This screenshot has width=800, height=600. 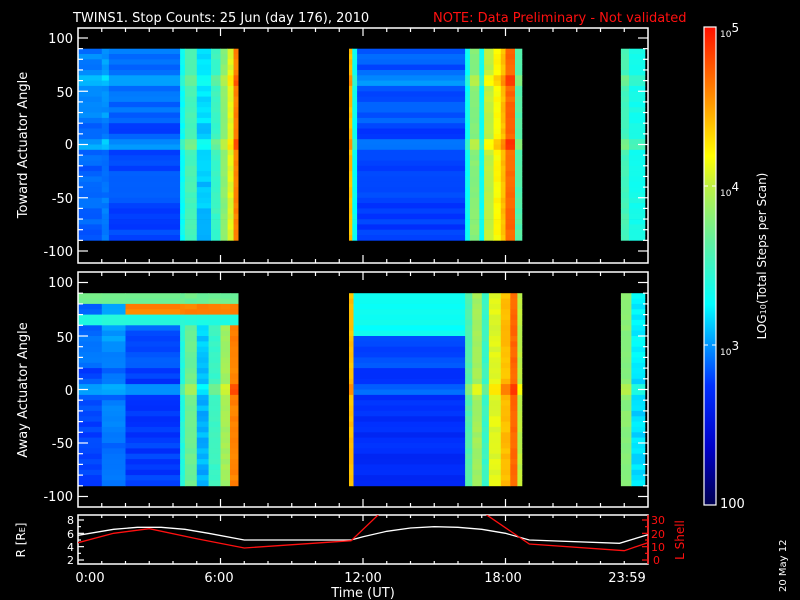 I want to click on l-shell-line, so click(x=363, y=533).